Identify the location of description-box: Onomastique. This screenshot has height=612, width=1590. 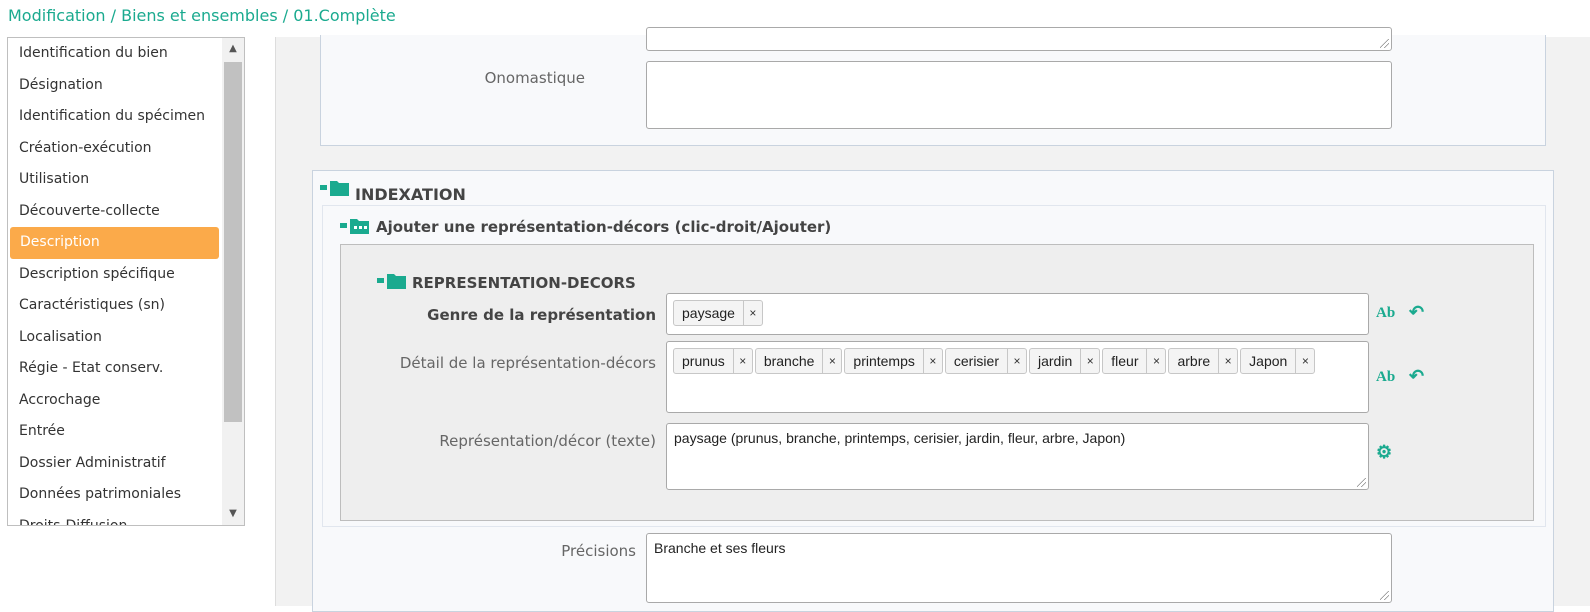
(933, 86).